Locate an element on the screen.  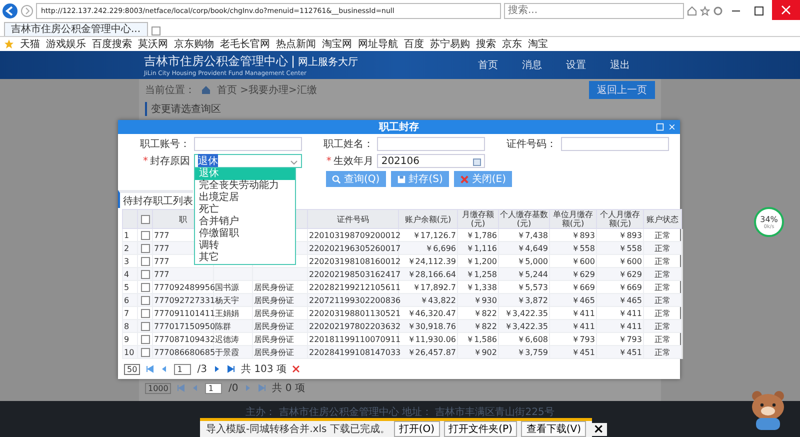
dropdown-option: 调转 is located at coordinates (245, 246).